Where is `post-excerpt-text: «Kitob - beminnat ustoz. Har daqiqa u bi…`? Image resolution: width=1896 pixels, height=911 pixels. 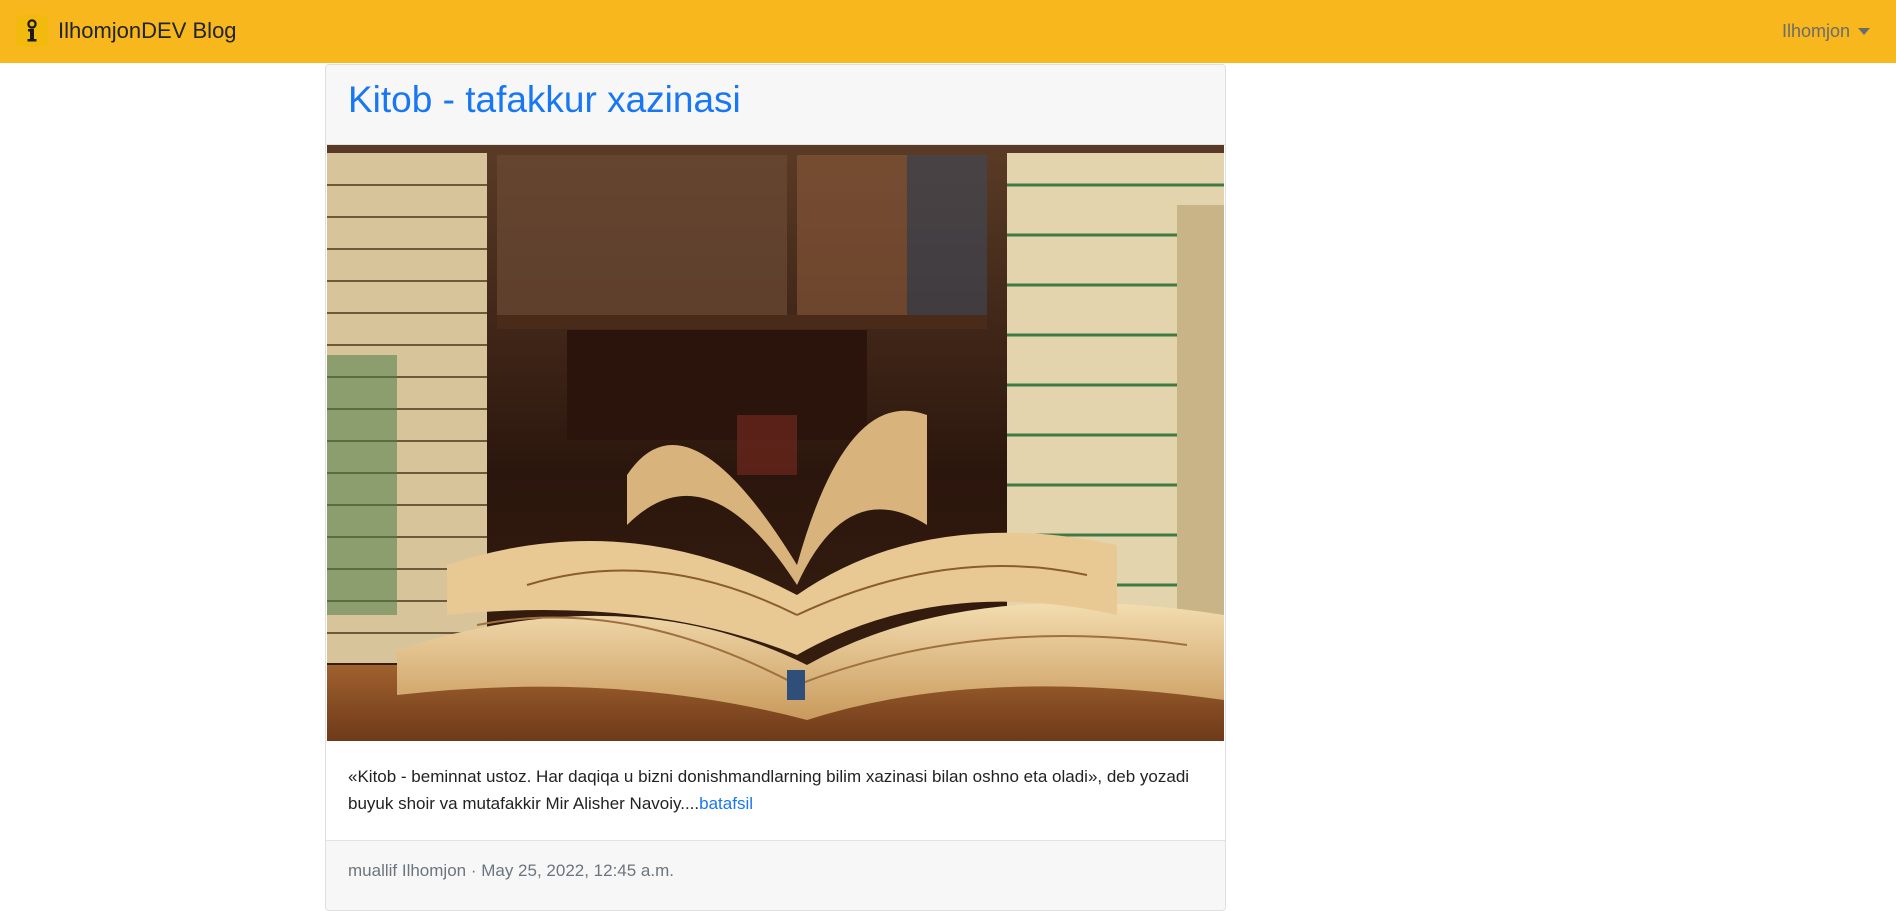 post-excerpt-text: «Kitob - beminnat ustoz. Har daqiqa u bi… is located at coordinates (769, 790).